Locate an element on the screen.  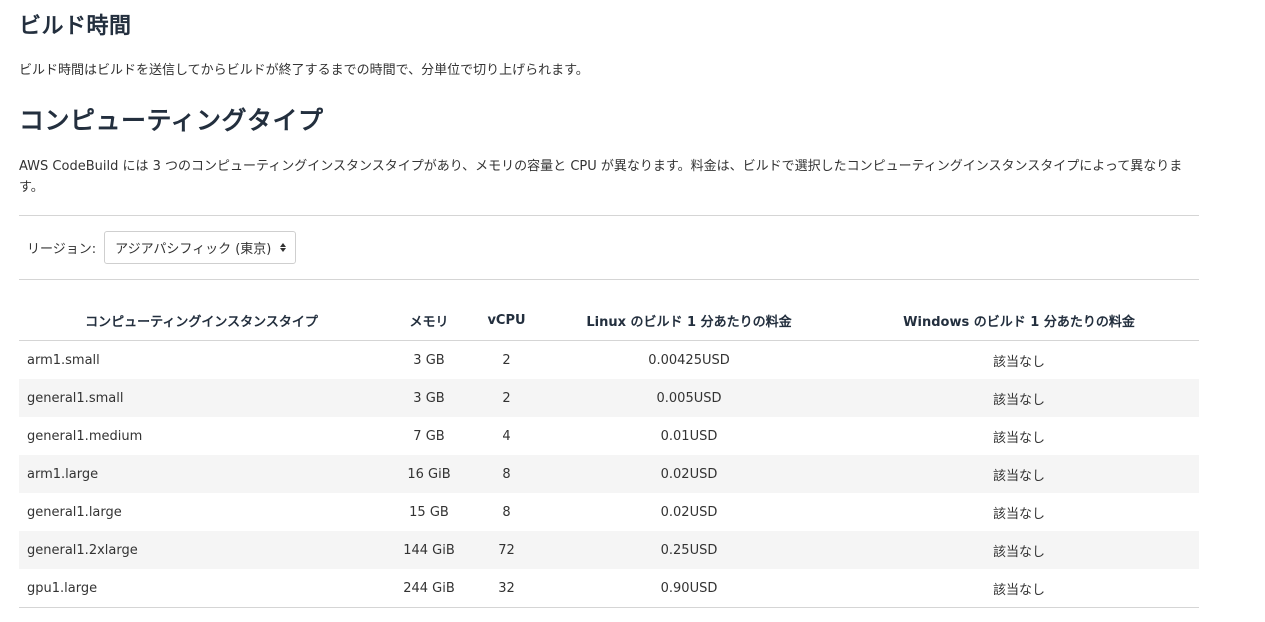
cell-instance-type: arm1.large is located at coordinates (201, 474).